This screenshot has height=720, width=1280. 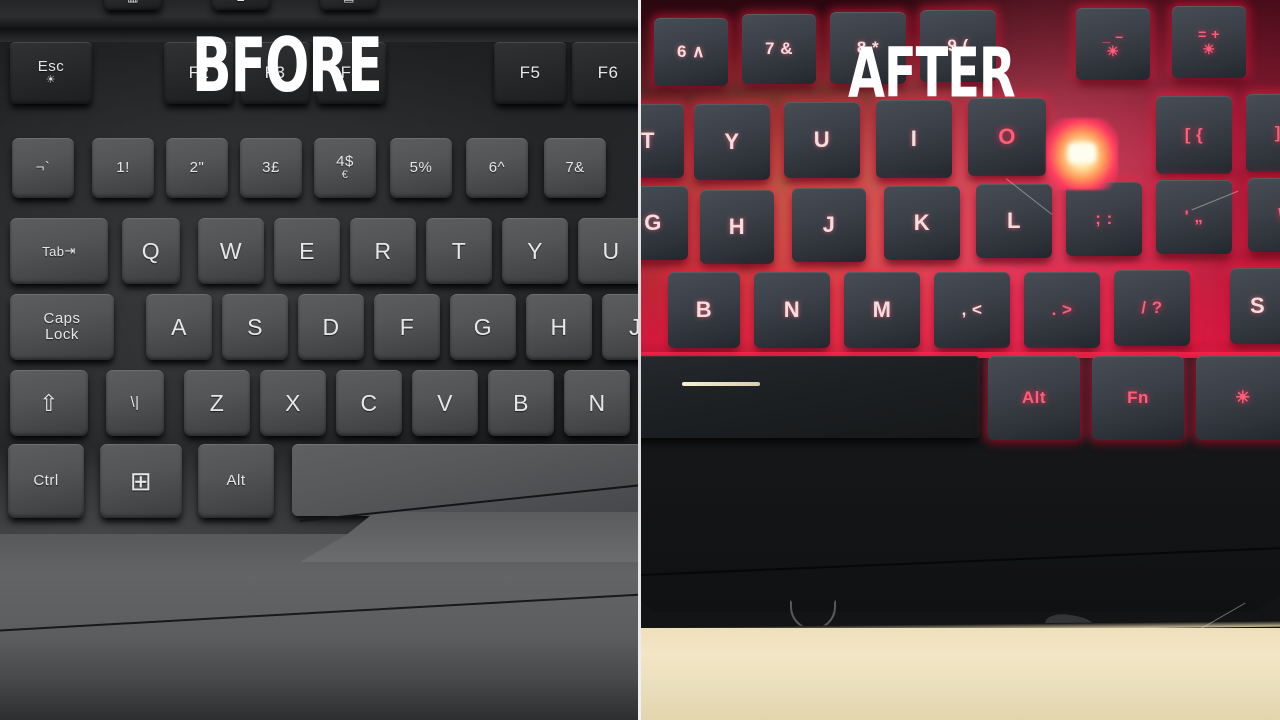 What do you see at coordinates (231, 251) in the screenshot?
I see `w-key: W` at bounding box center [231, 251].